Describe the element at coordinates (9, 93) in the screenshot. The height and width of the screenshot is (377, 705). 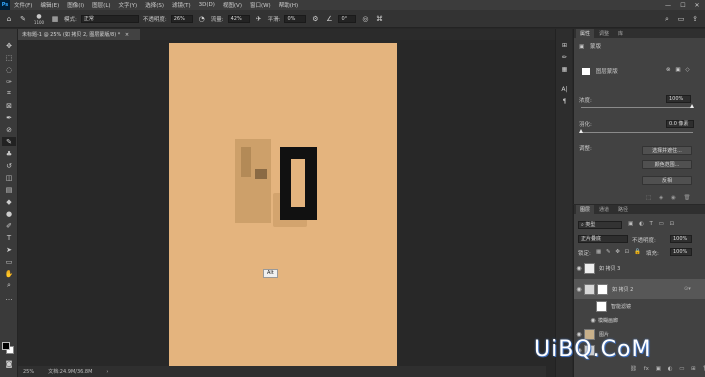
I see `crop-tool-icon: ⌗` at that location.